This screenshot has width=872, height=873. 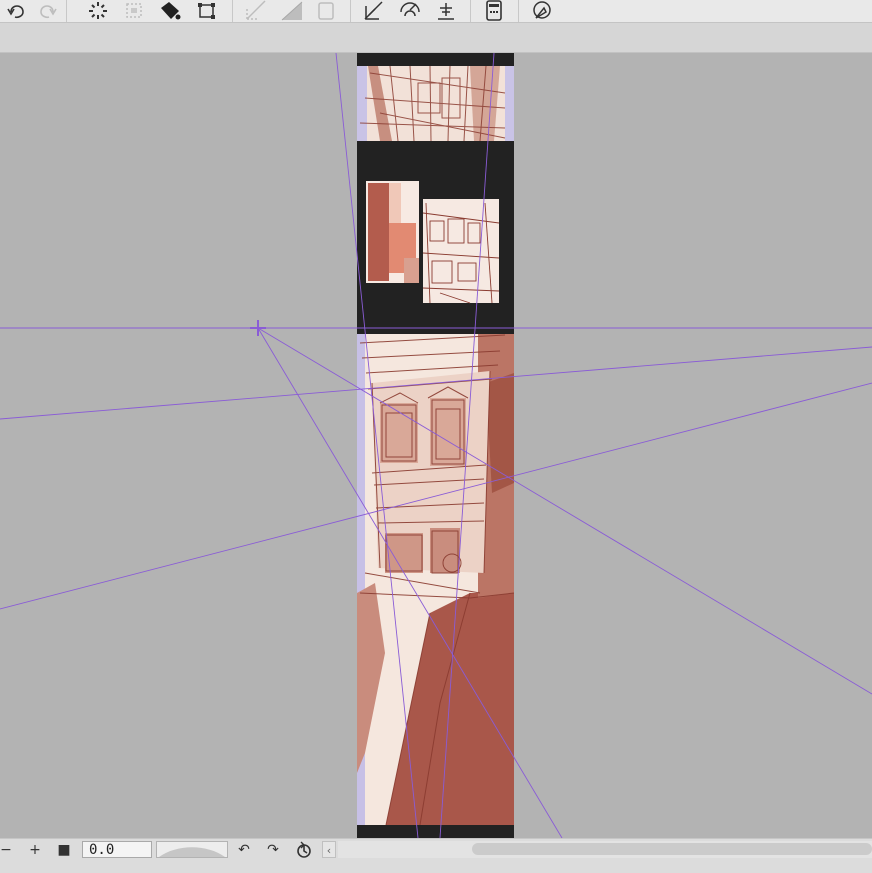 I want to click on transform-icon, so click(x=134, y=11).